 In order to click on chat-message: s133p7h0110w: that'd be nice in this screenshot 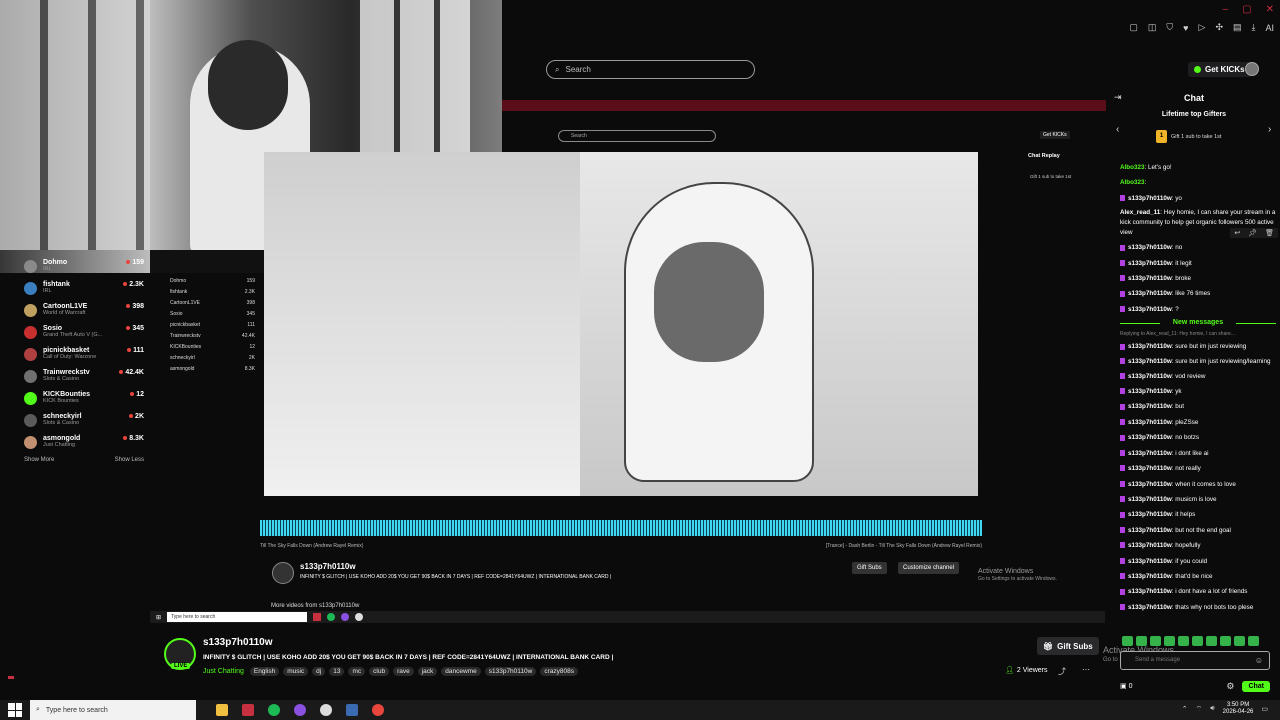, I will do `click(1198, 576)`.